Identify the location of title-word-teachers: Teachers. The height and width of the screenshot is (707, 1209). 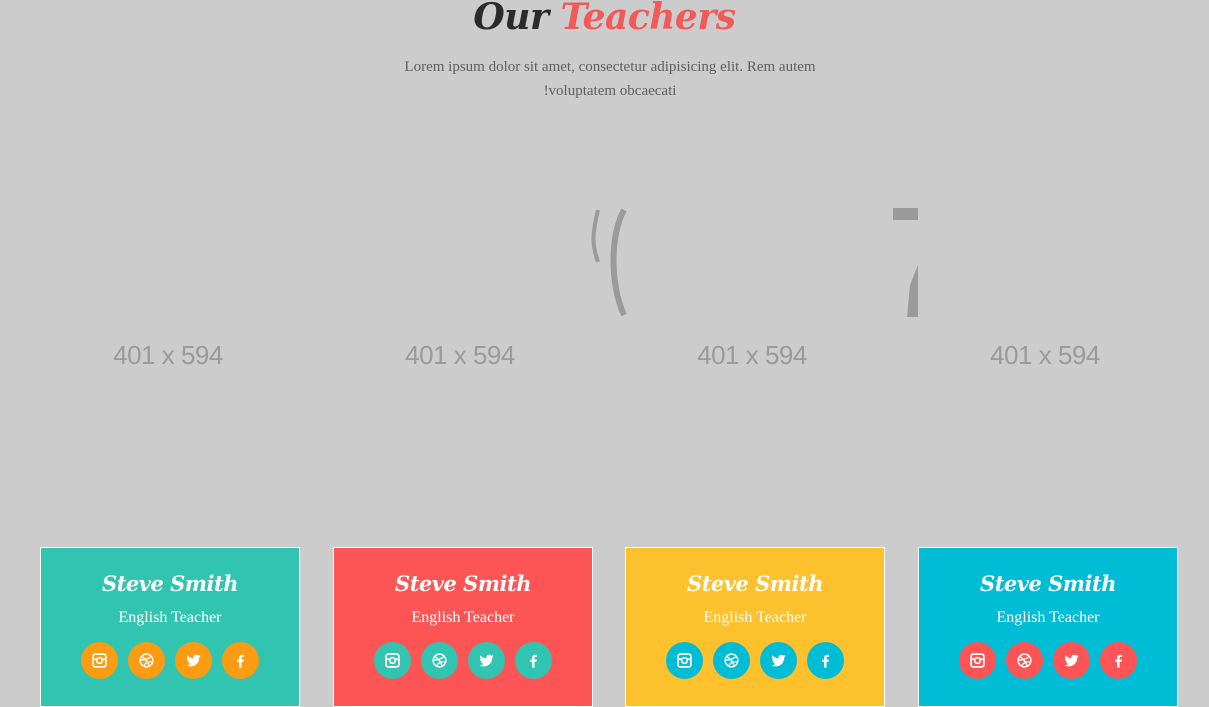
(648, 19).